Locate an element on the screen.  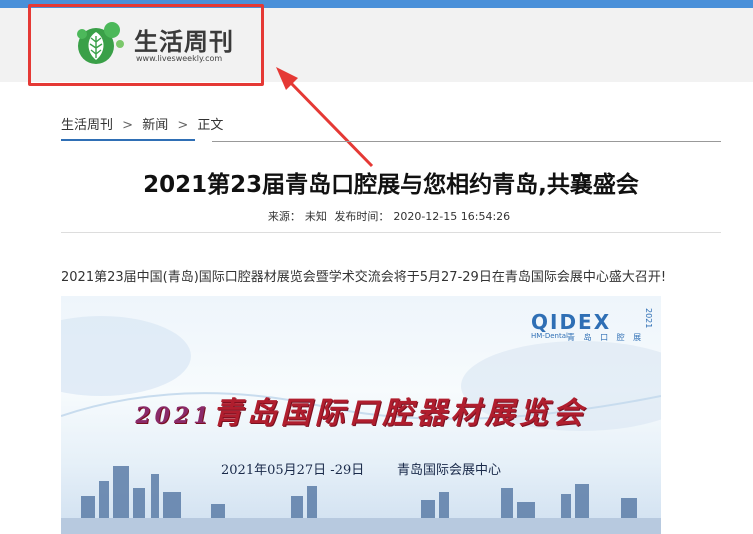
time-value: 2020-12-15 16:54:26 is located at coordinates (452, 216).